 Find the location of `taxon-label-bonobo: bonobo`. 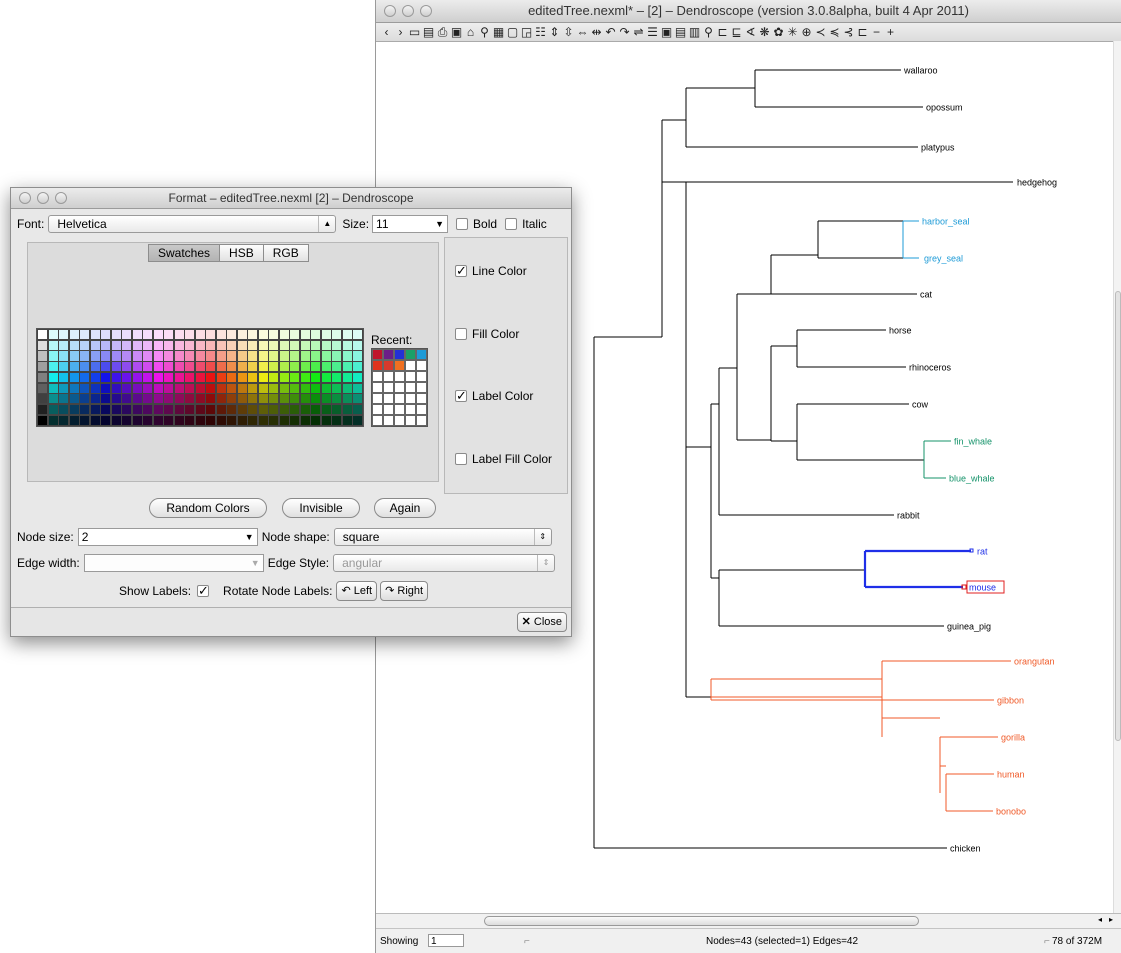

taxon-label-bonobo: bonobo is located at coordinates (1011, 812).